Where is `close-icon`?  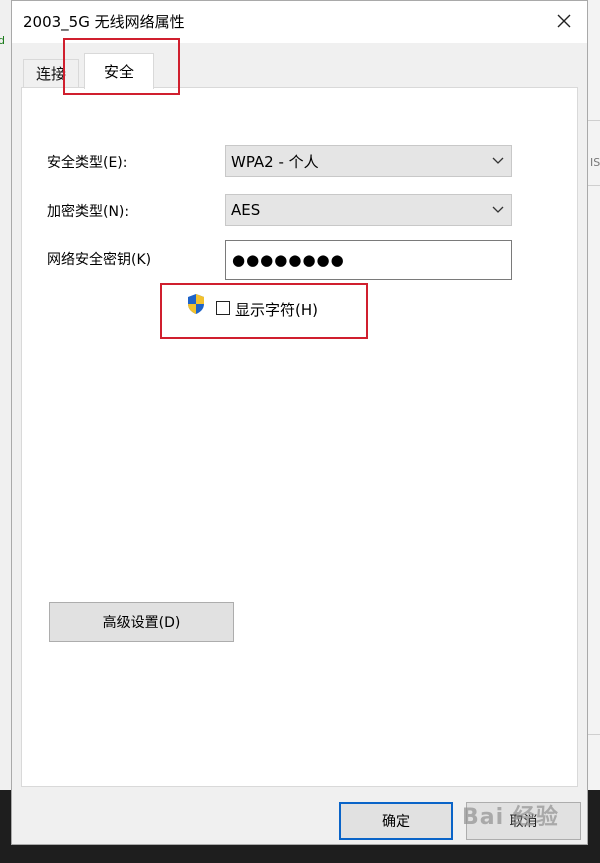
close-icon is located at coordinates (564, 21).